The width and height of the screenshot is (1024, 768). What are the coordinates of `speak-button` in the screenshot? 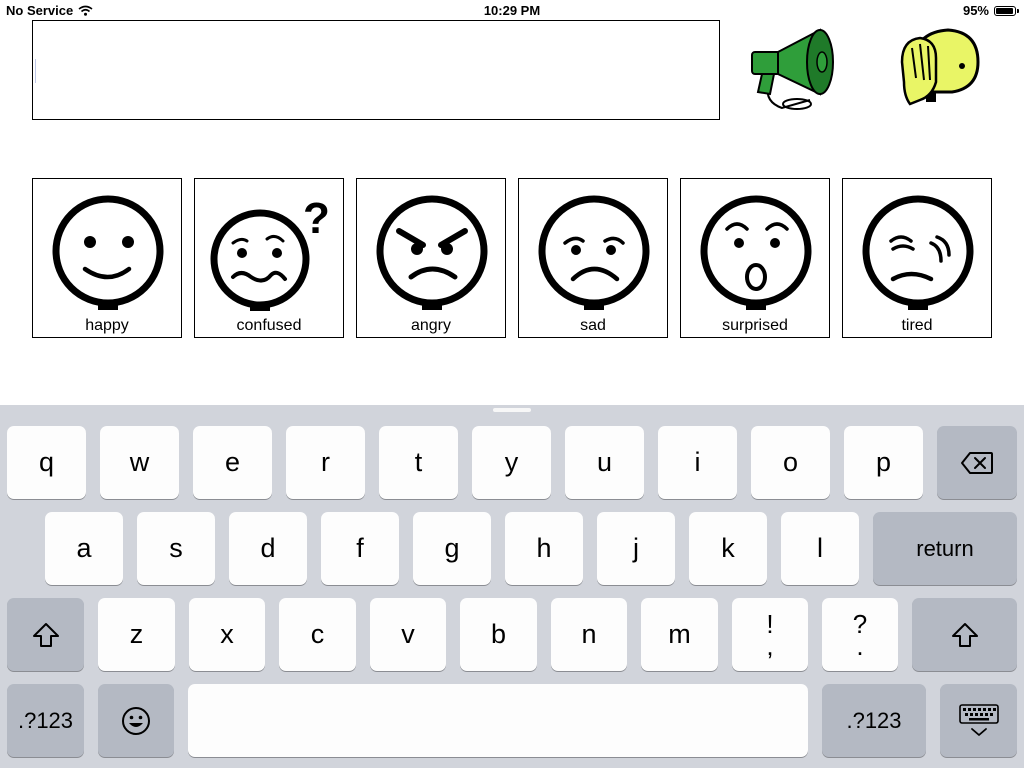 It's located at (790, 68).